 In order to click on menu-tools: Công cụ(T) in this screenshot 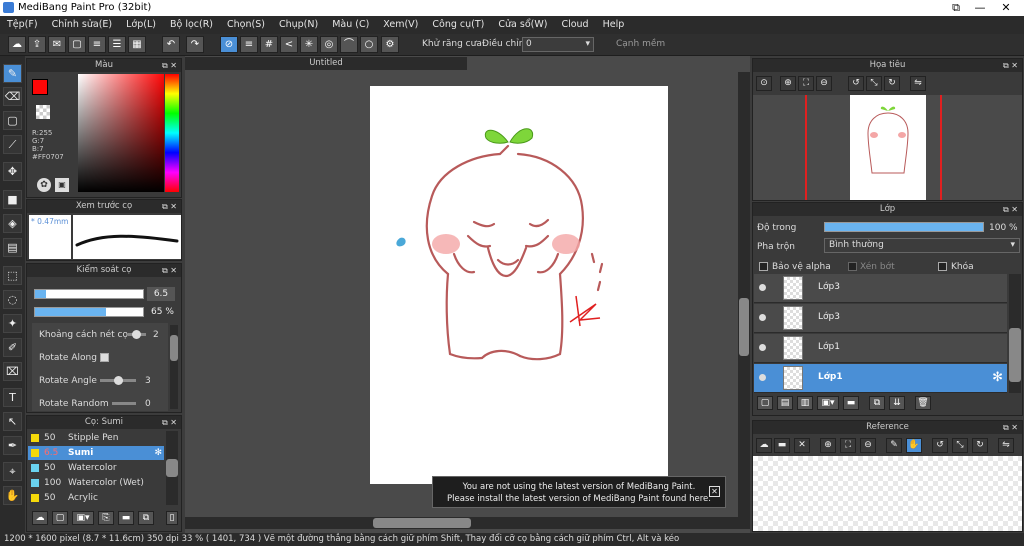, I will do `click(458, 25)`.